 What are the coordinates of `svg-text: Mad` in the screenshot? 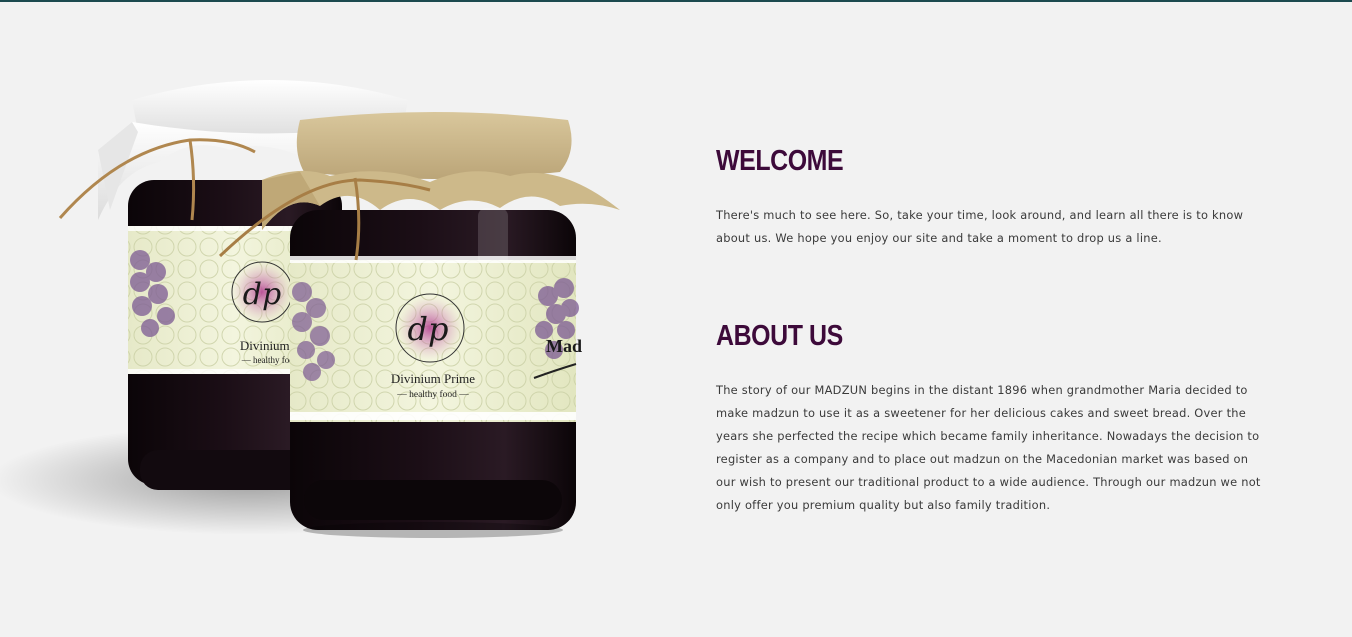 It's located at (564, 346).